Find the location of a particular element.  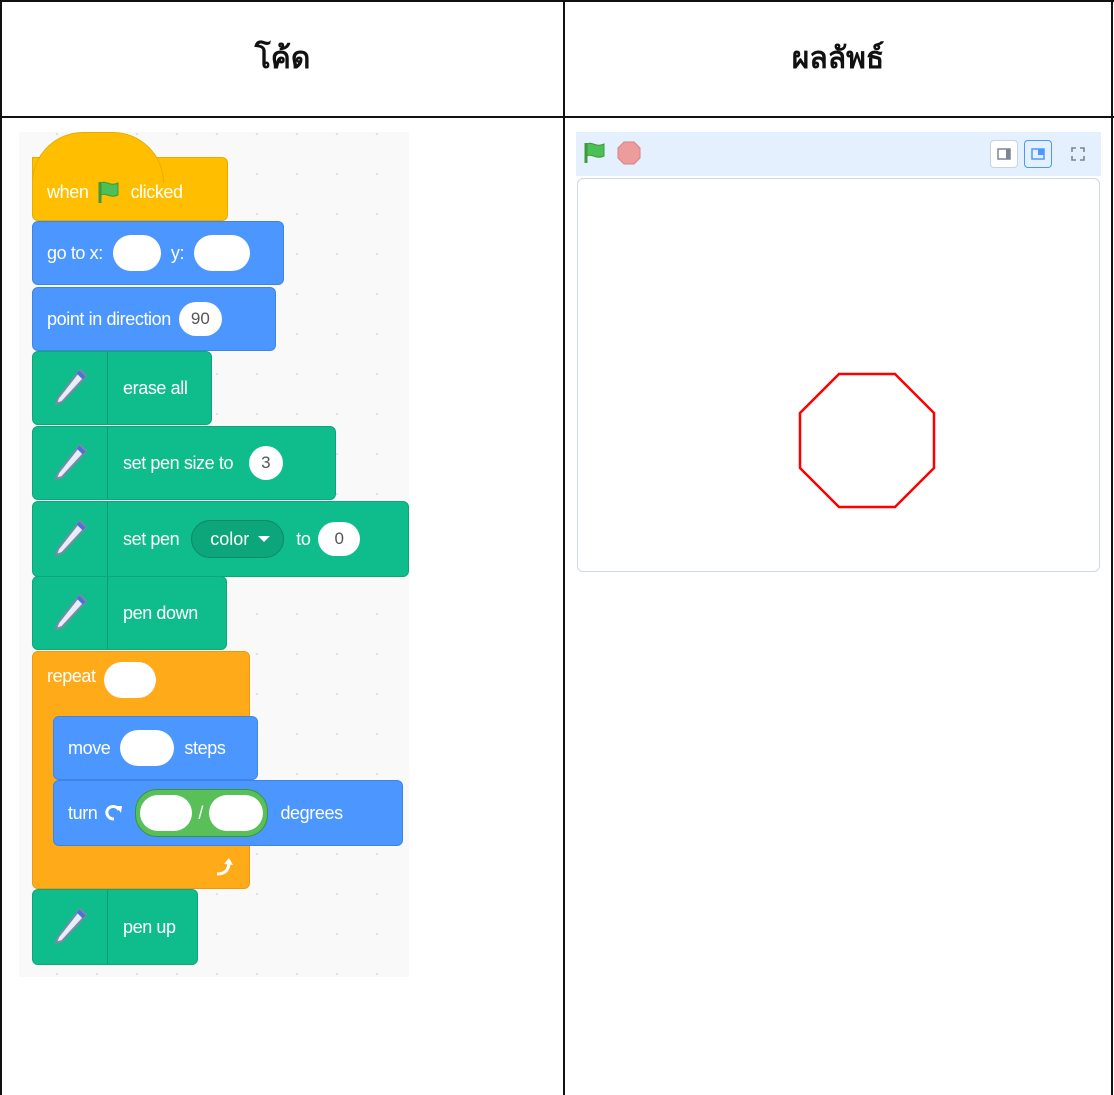

turn-degrees-block: turn / degrees is located at coordinates (228, 813).